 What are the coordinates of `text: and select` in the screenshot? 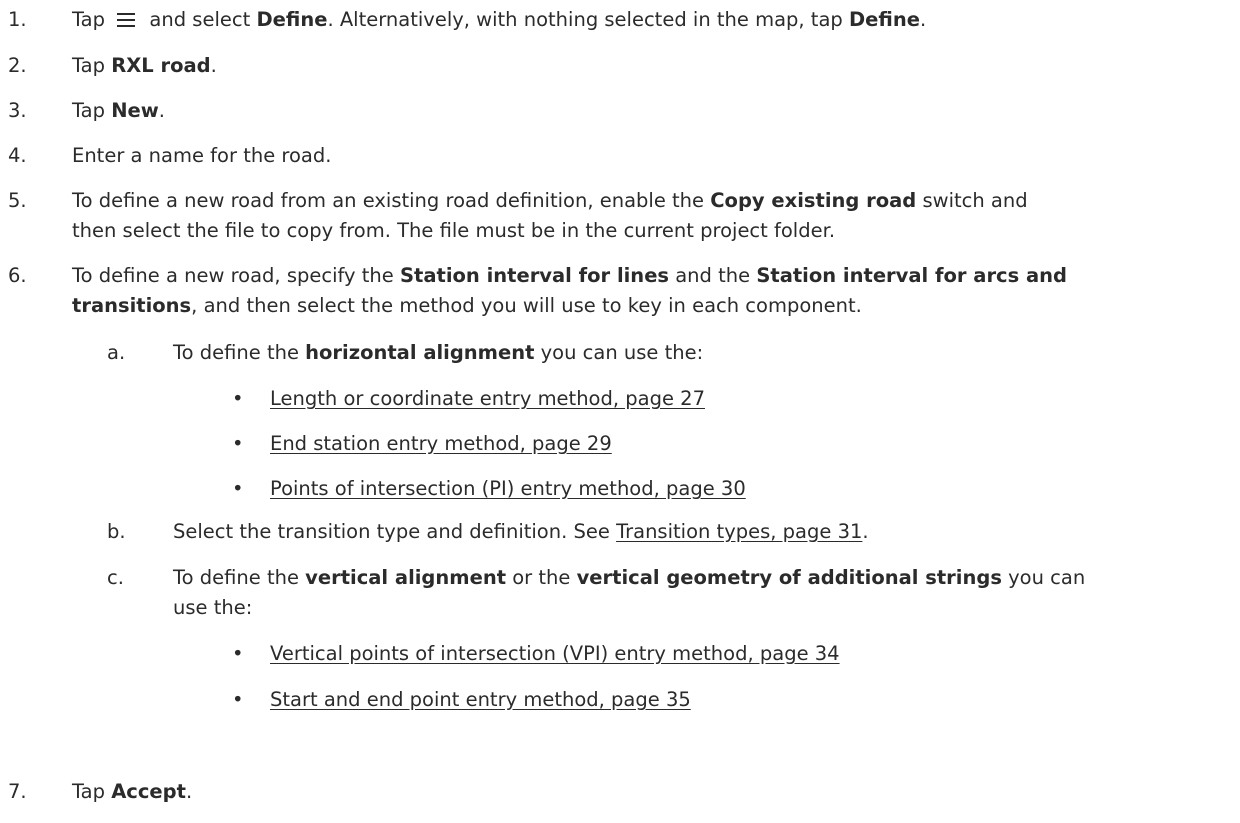 It's located at (200, 19).